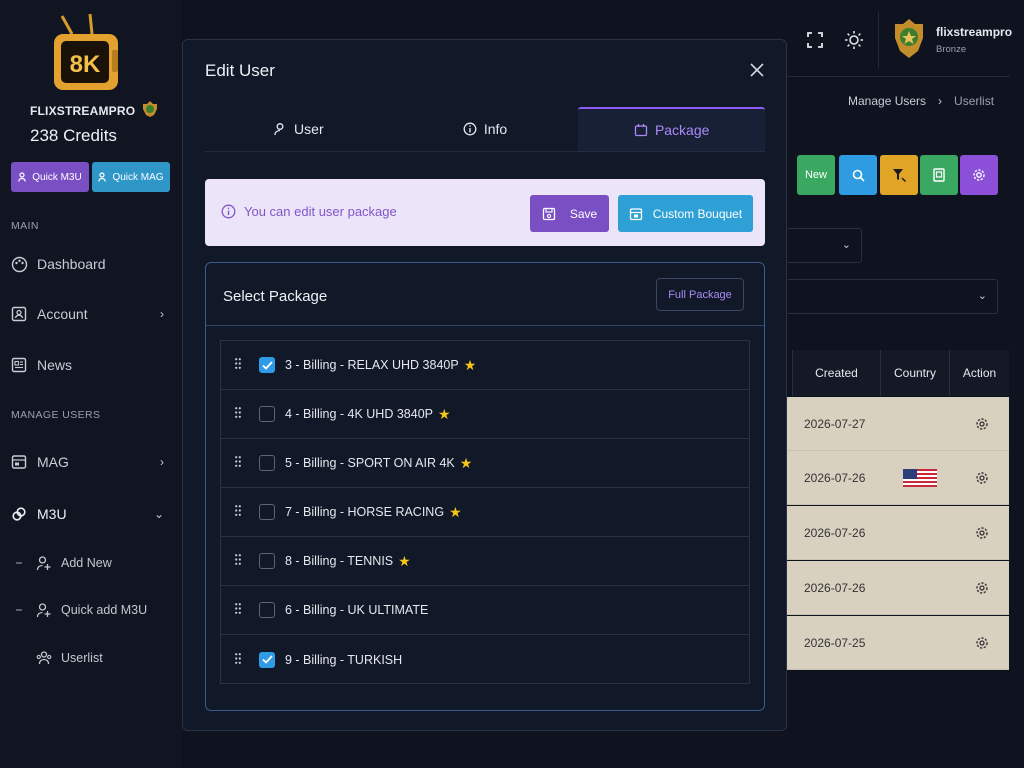 The width and height of the screenshot is (1024, 768). I want to click on tab-info: Info, so click(485, 129).